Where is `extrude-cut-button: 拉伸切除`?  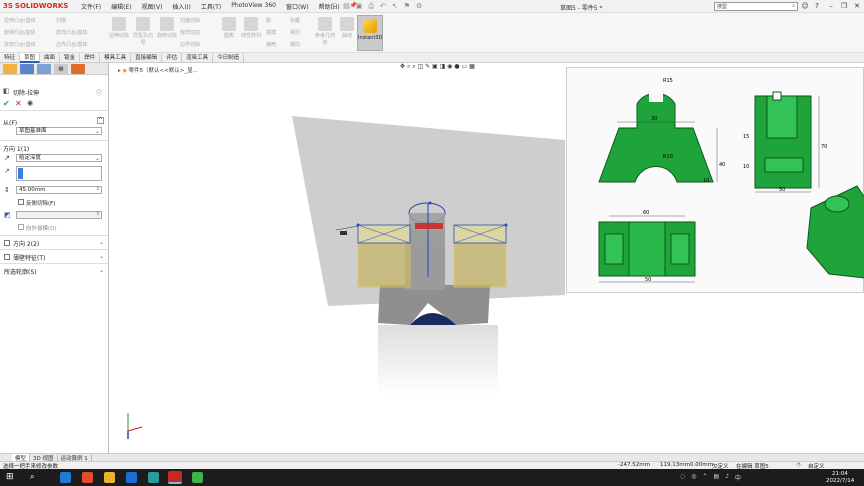 extrude-cut-button: 拉伸切除 is located at coordinates (119, 28).